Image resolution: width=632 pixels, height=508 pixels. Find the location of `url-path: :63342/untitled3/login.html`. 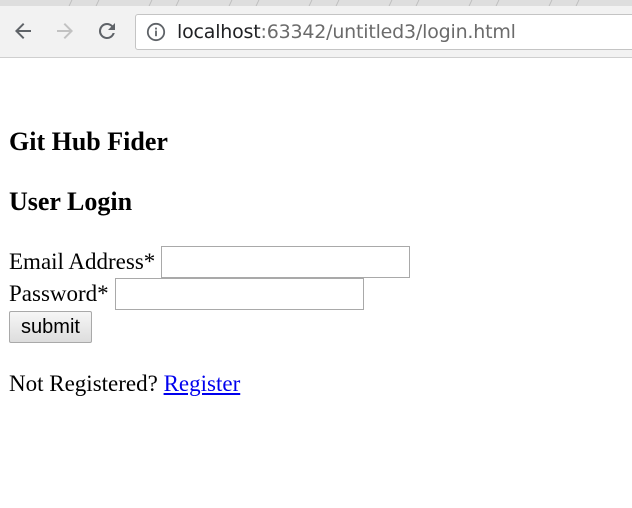

url-path: :63342/untitled3/login.html is located at coordinates (388, 32).